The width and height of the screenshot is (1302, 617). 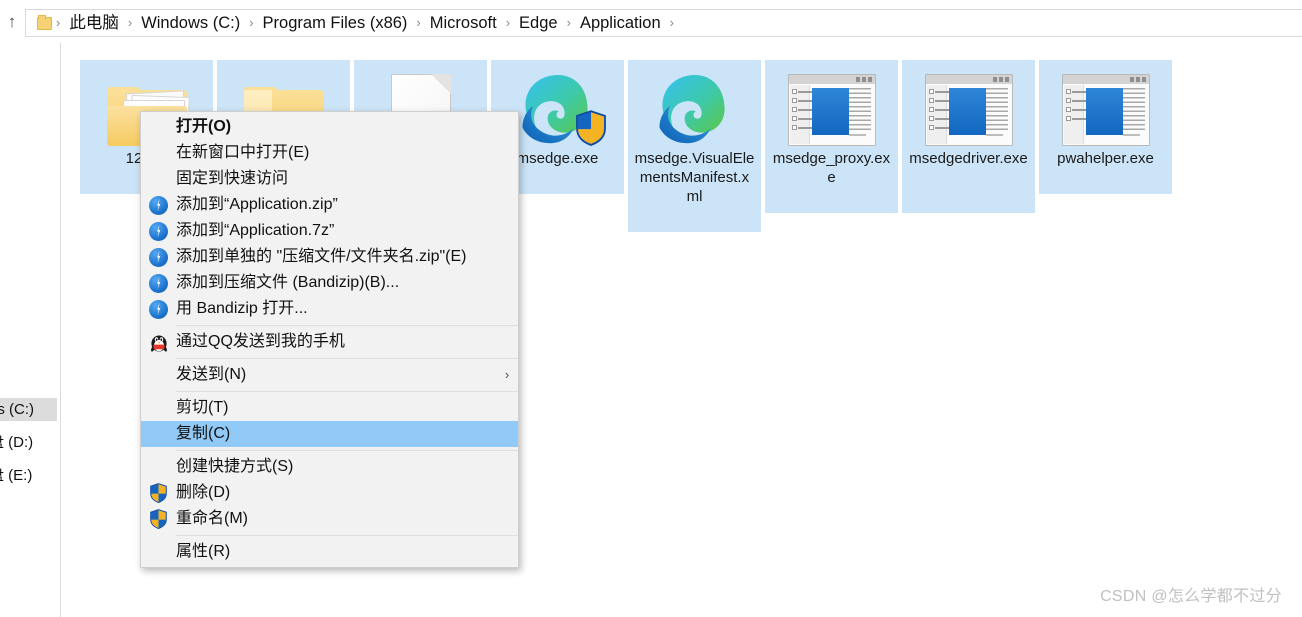 I want to click on chevron-right-icon: ›, so click(x=507, y=374).